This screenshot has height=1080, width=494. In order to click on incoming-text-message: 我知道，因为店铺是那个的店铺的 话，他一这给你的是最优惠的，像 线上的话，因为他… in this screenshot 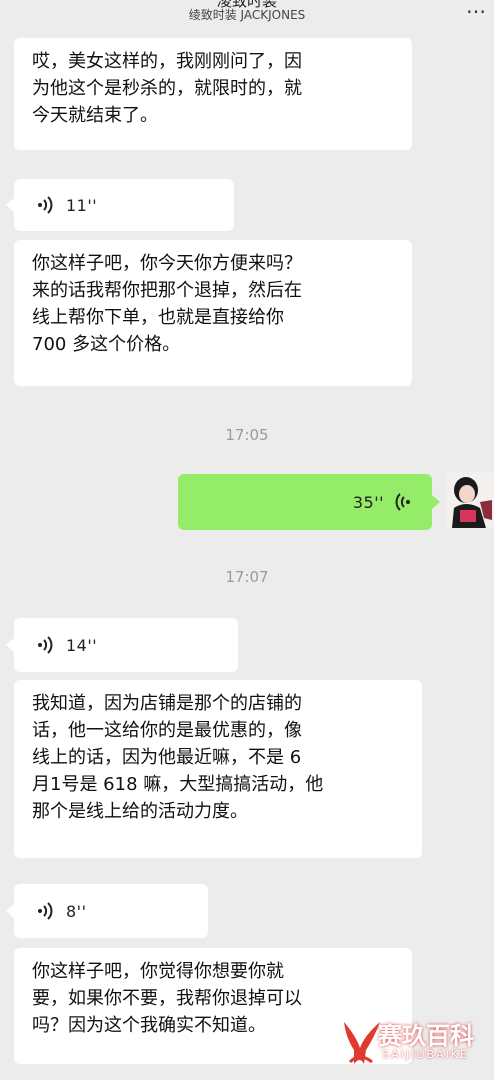, I will do `click(218, 769)`.